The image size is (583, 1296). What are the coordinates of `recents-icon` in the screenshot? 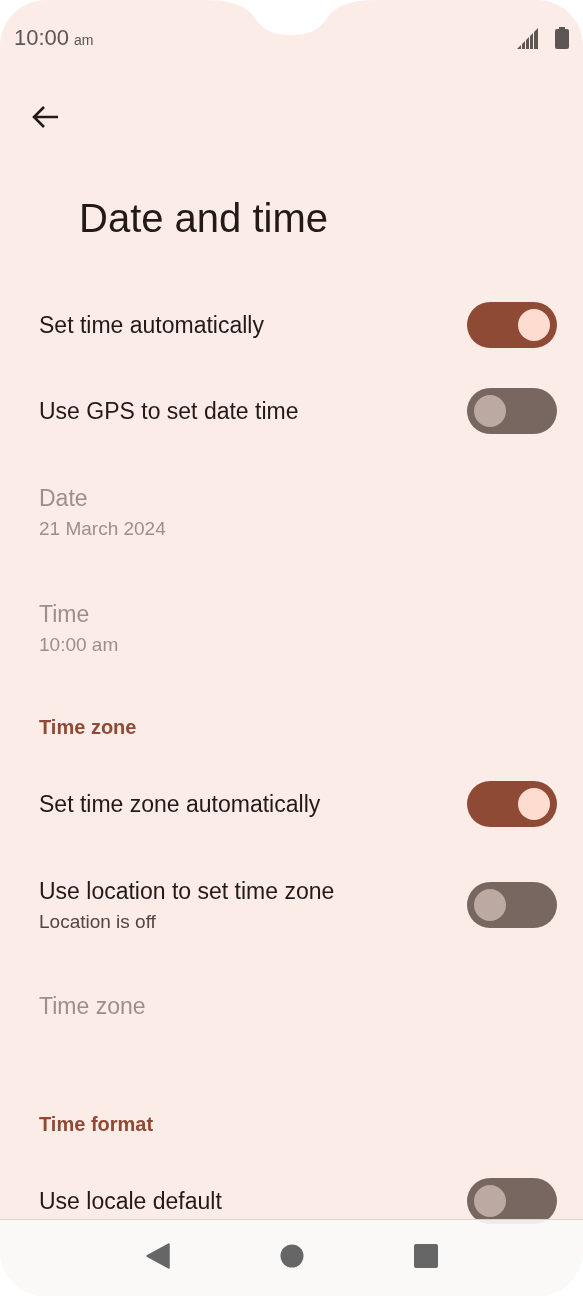 It's located at (425, 1256).